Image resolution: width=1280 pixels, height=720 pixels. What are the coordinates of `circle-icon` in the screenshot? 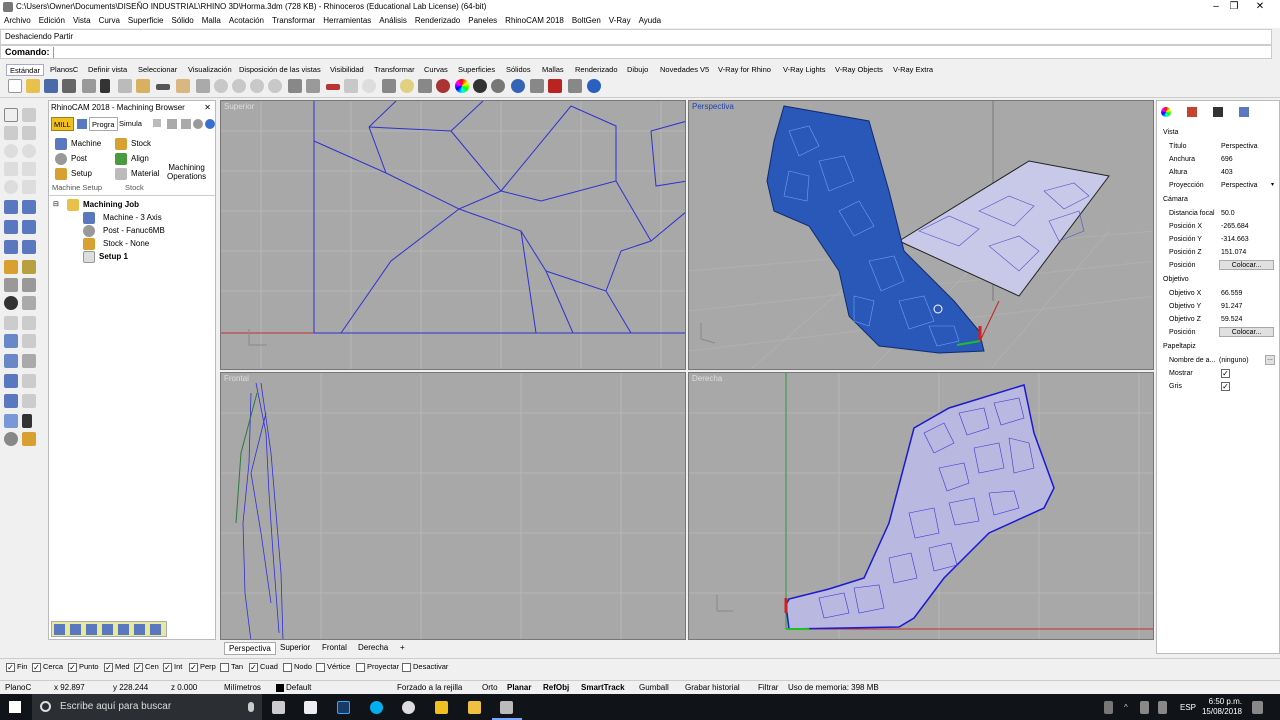 It's located at (11, 151).